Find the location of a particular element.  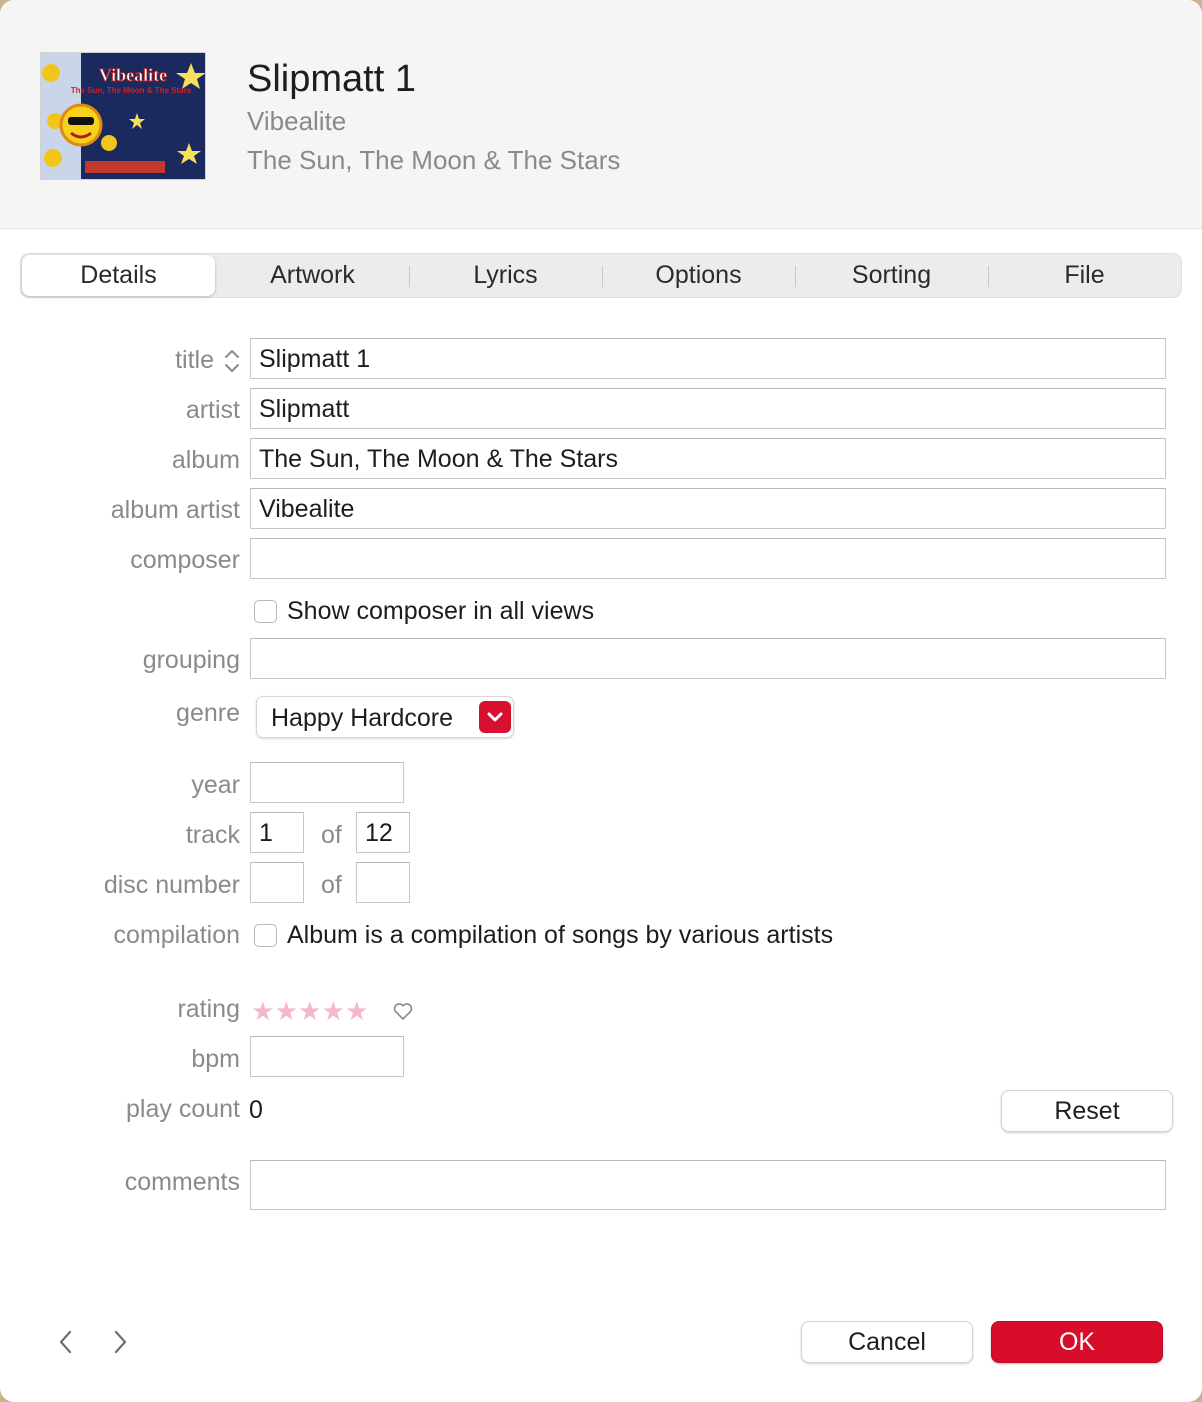

show-composer-label: Show composer in all views is located at coordinates (441, 611).